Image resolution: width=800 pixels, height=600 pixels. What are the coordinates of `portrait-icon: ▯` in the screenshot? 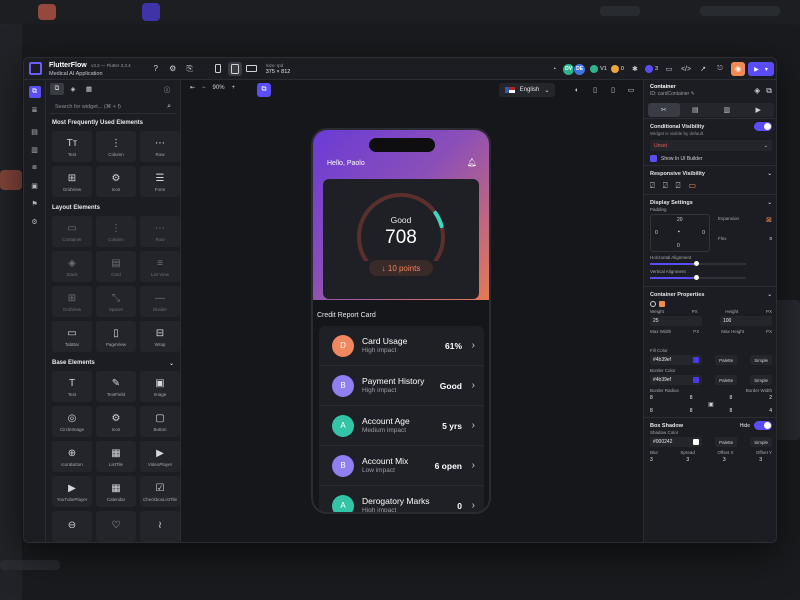 It's located at (613, 90).